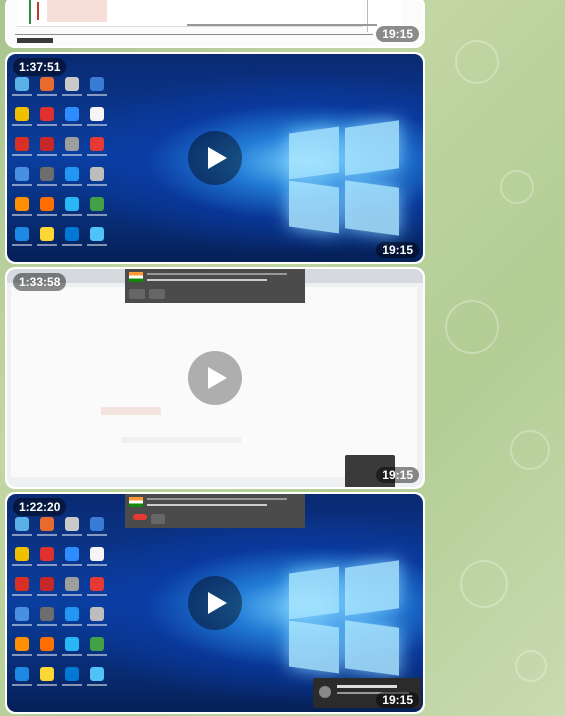 The height and width of the screenshot is (716, 565). What do you see at coordinates (40, 67) in the screenshot?
I see `video-duration-badge: 1:37:51` at bounding box center [40, 67].